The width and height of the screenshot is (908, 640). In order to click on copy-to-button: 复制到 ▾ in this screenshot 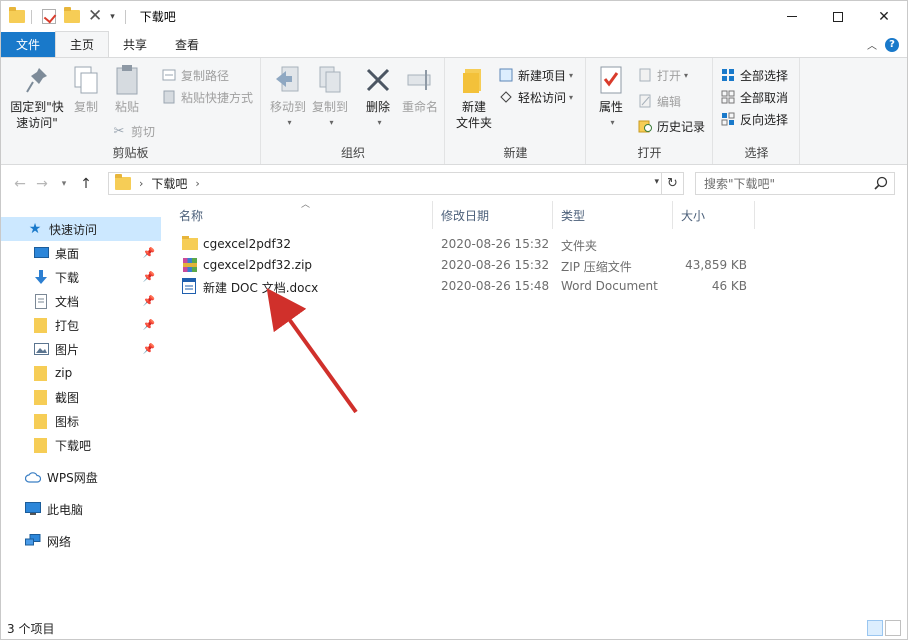, I will do `click(330, 97)`.